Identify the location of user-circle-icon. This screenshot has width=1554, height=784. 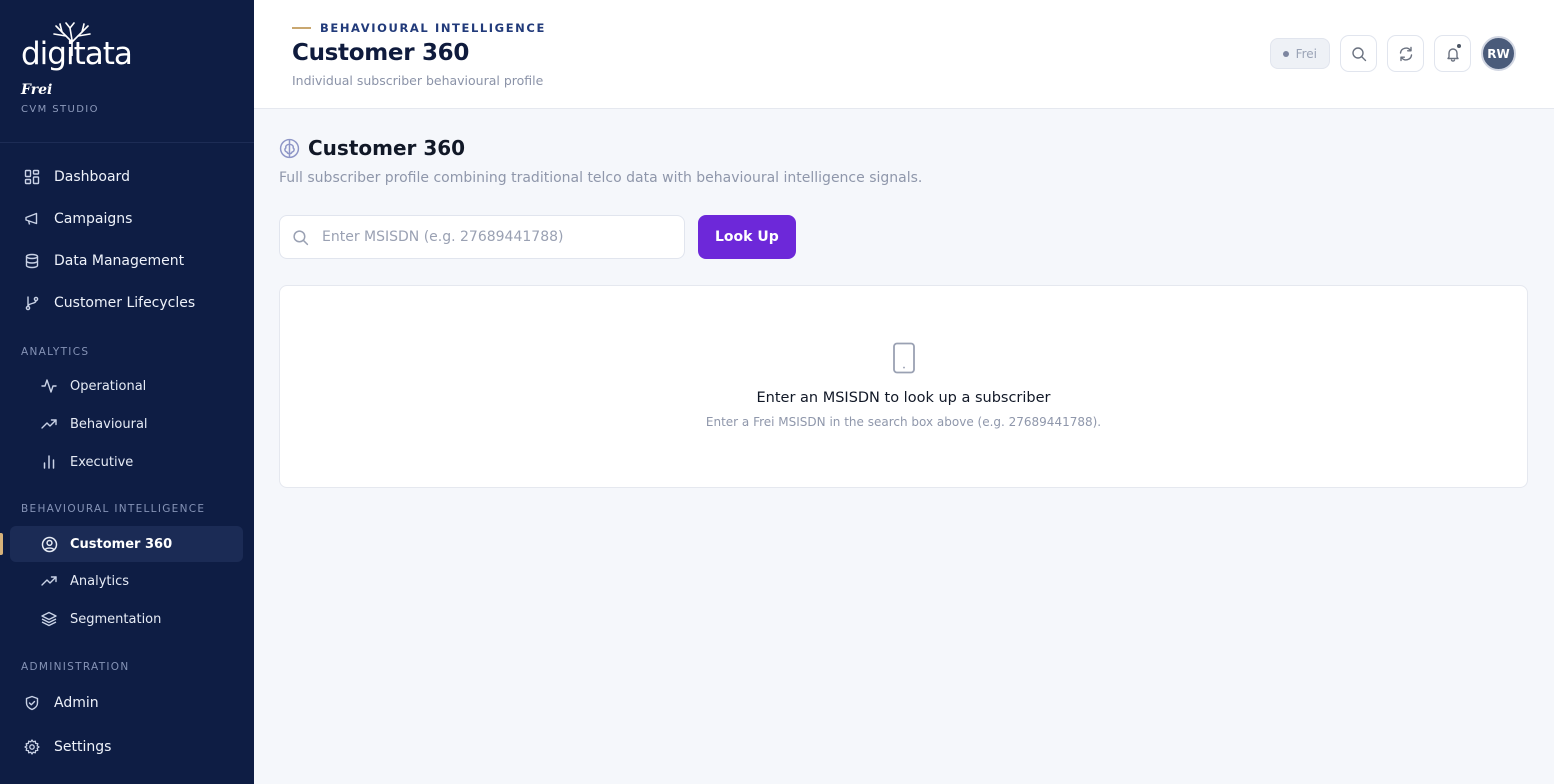
(49, 544).